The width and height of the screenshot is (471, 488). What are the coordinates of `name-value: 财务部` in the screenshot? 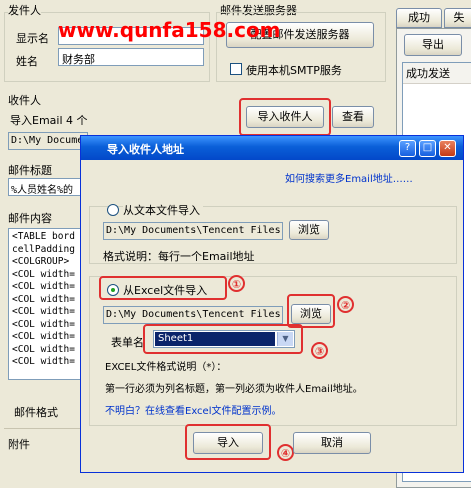 It's located at (78, 59).